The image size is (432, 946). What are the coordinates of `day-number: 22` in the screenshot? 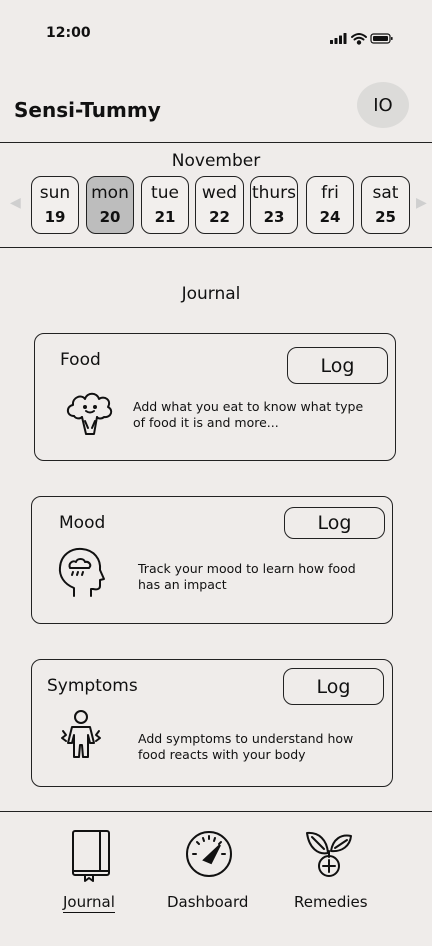 It's located at (219, 216).